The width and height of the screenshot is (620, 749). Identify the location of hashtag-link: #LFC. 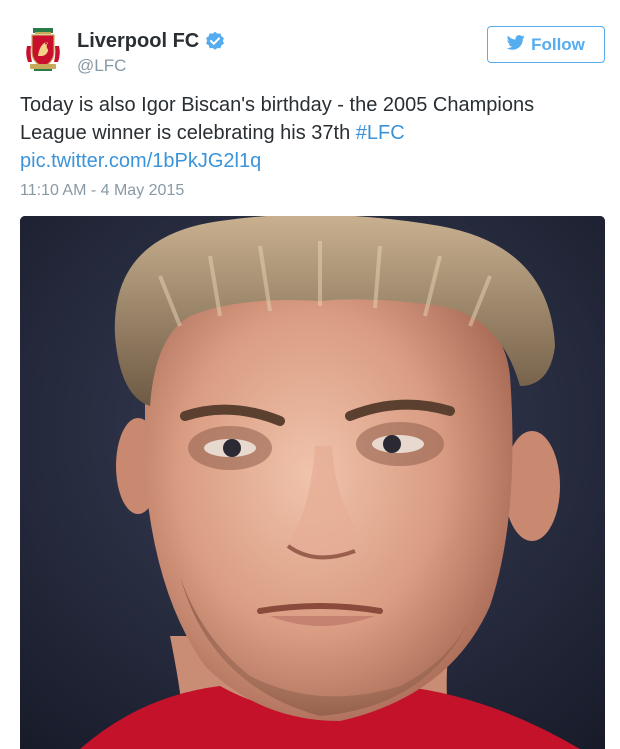
(380, 133).